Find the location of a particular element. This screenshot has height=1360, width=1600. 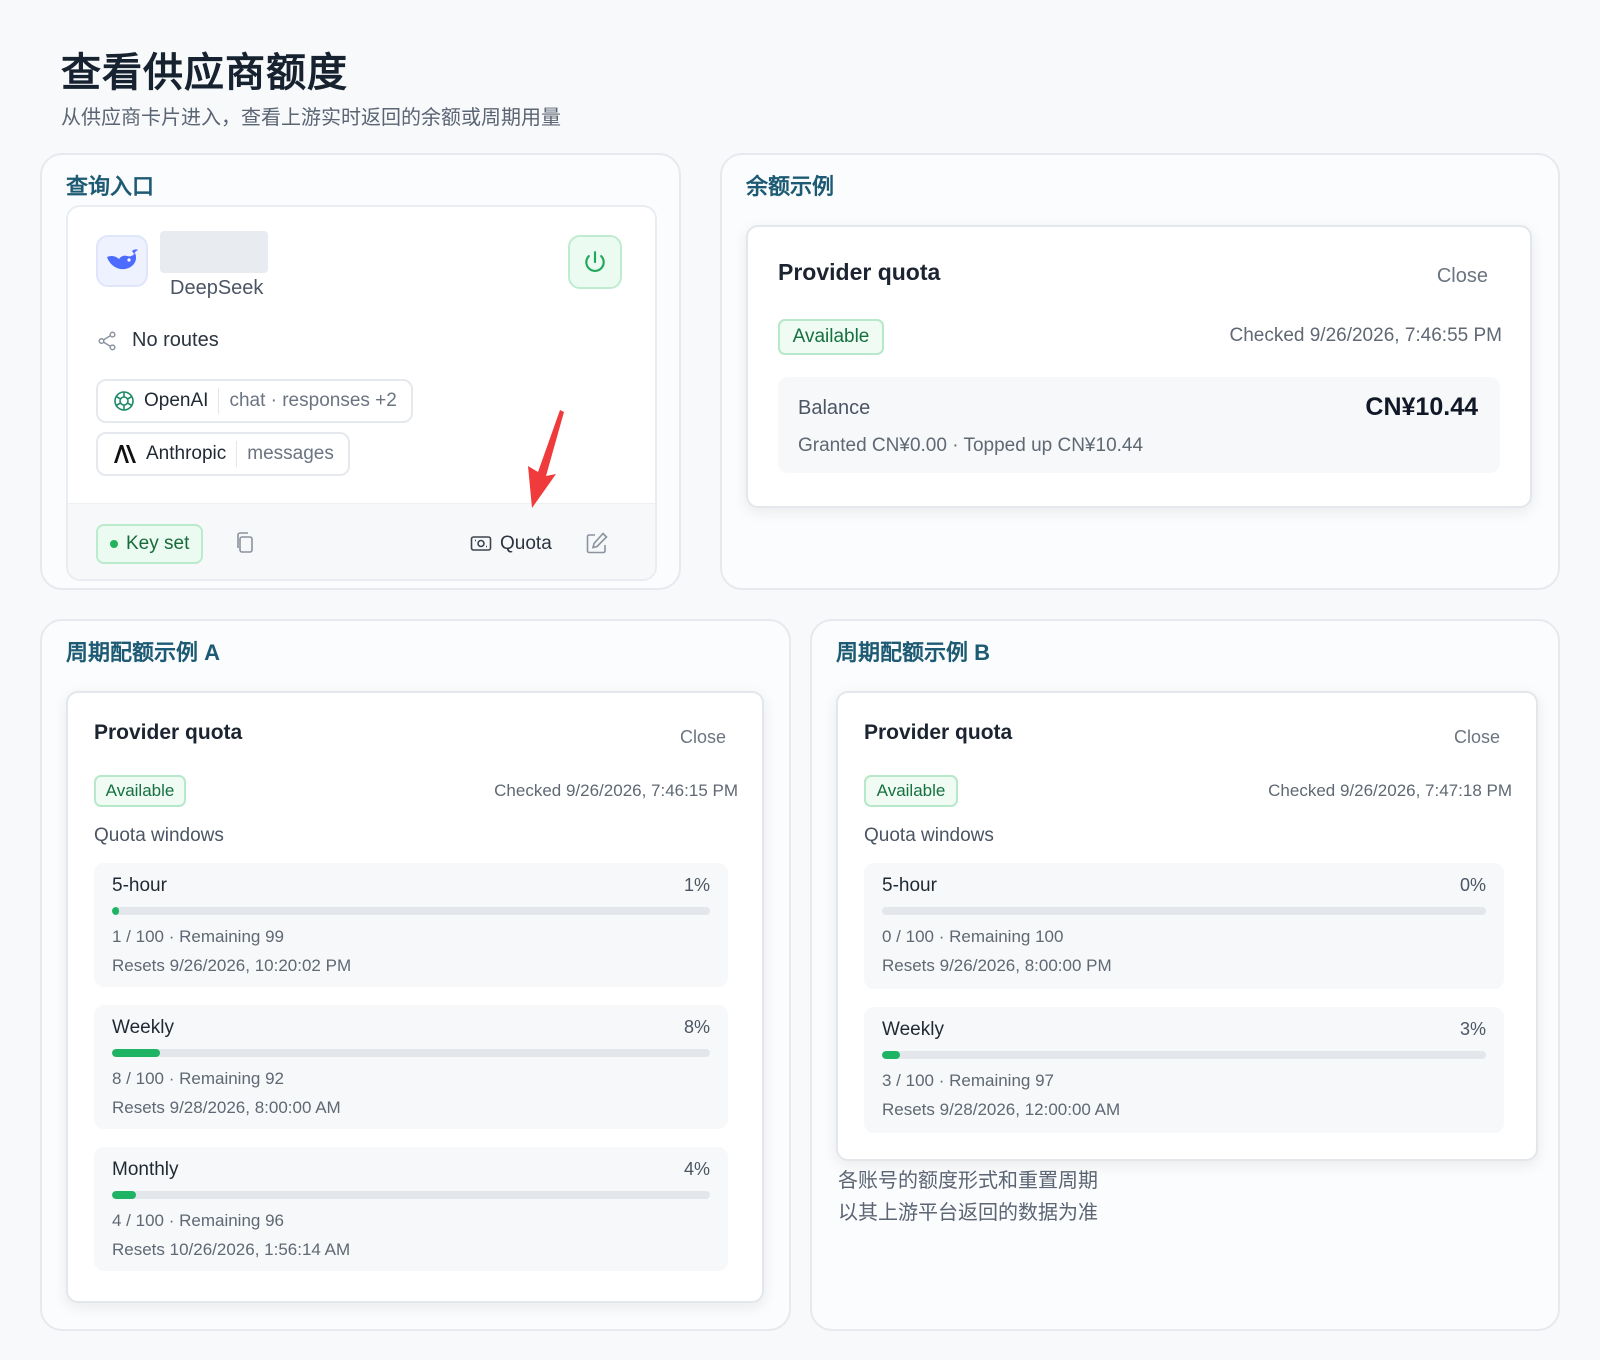

power-icon is located at coordinates (595, 261).